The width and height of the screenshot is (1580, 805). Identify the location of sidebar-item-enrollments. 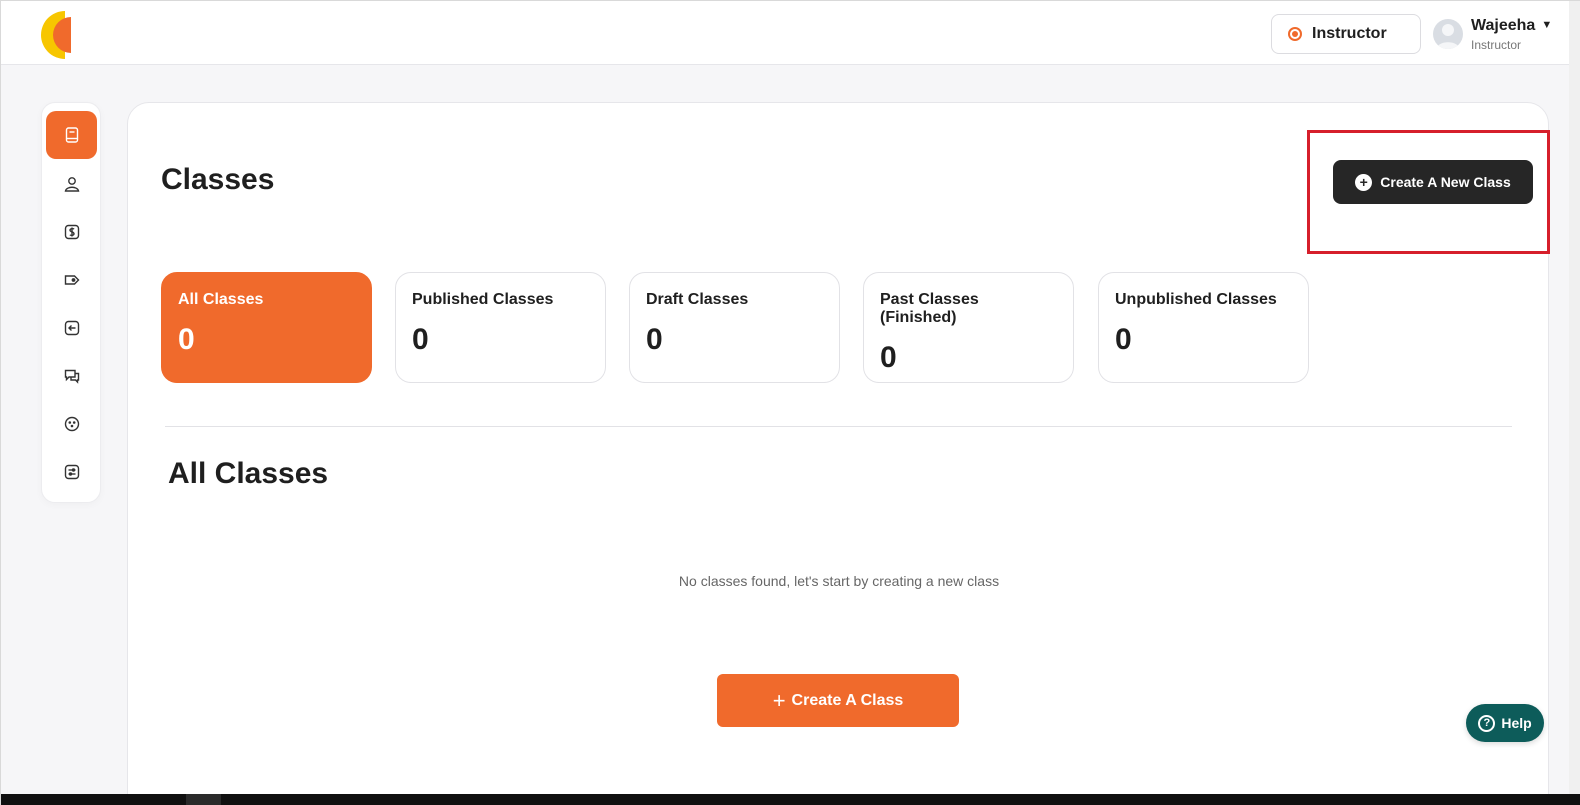
(71, 328).